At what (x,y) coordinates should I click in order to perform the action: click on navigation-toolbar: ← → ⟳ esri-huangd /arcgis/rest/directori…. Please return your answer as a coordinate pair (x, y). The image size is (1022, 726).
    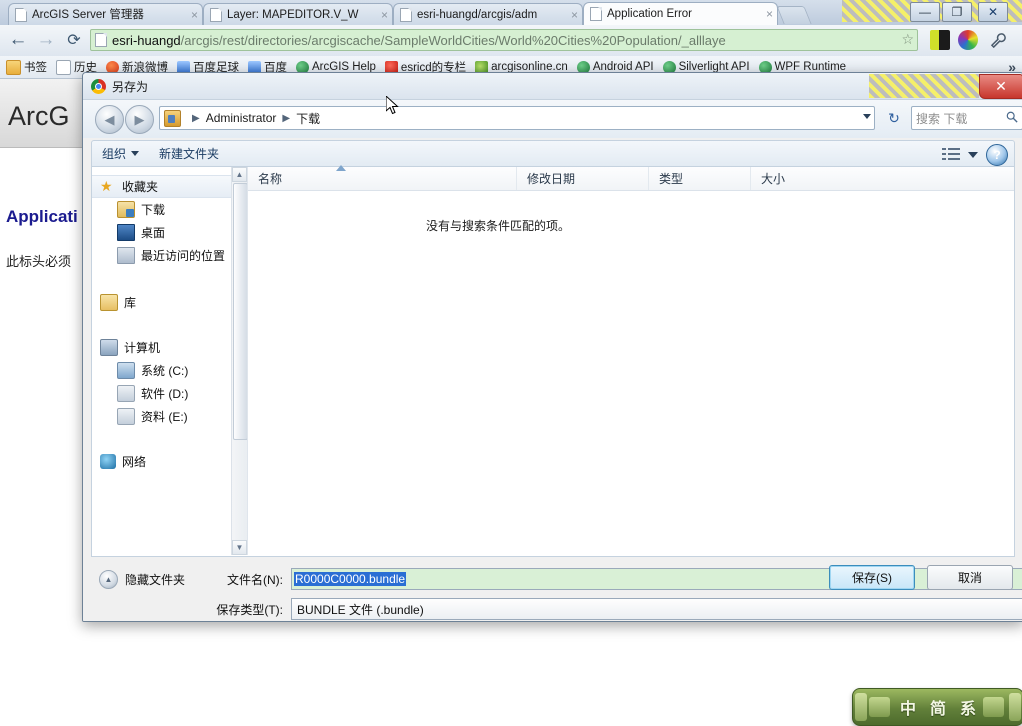
    Looking at the image, I should click on (511, 41).